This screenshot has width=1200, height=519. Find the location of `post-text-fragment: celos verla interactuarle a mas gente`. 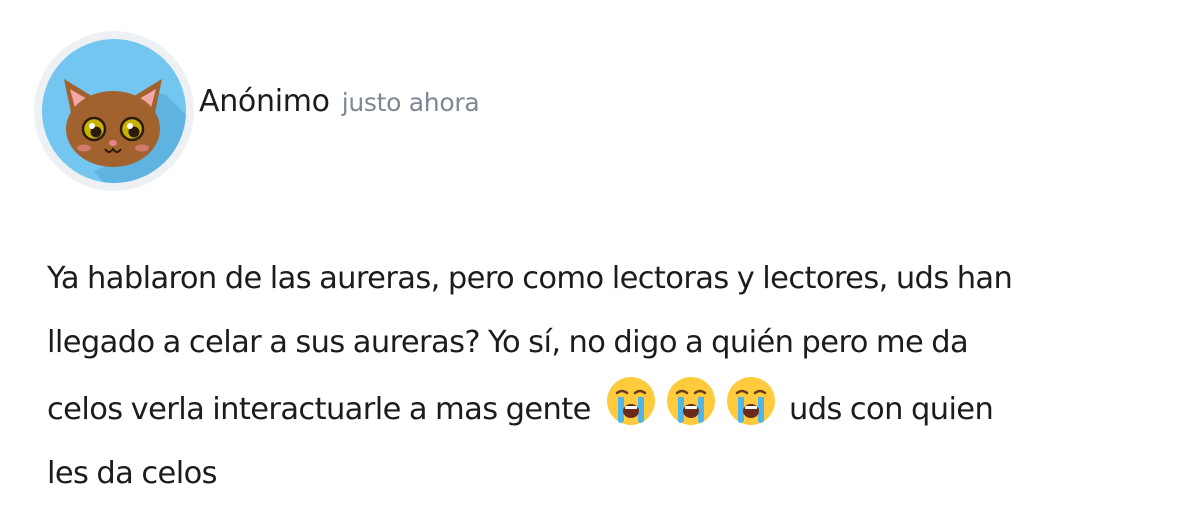

post-text-fragment: celos verla interactuarle a mas gente is located at coordinates (319, 409).